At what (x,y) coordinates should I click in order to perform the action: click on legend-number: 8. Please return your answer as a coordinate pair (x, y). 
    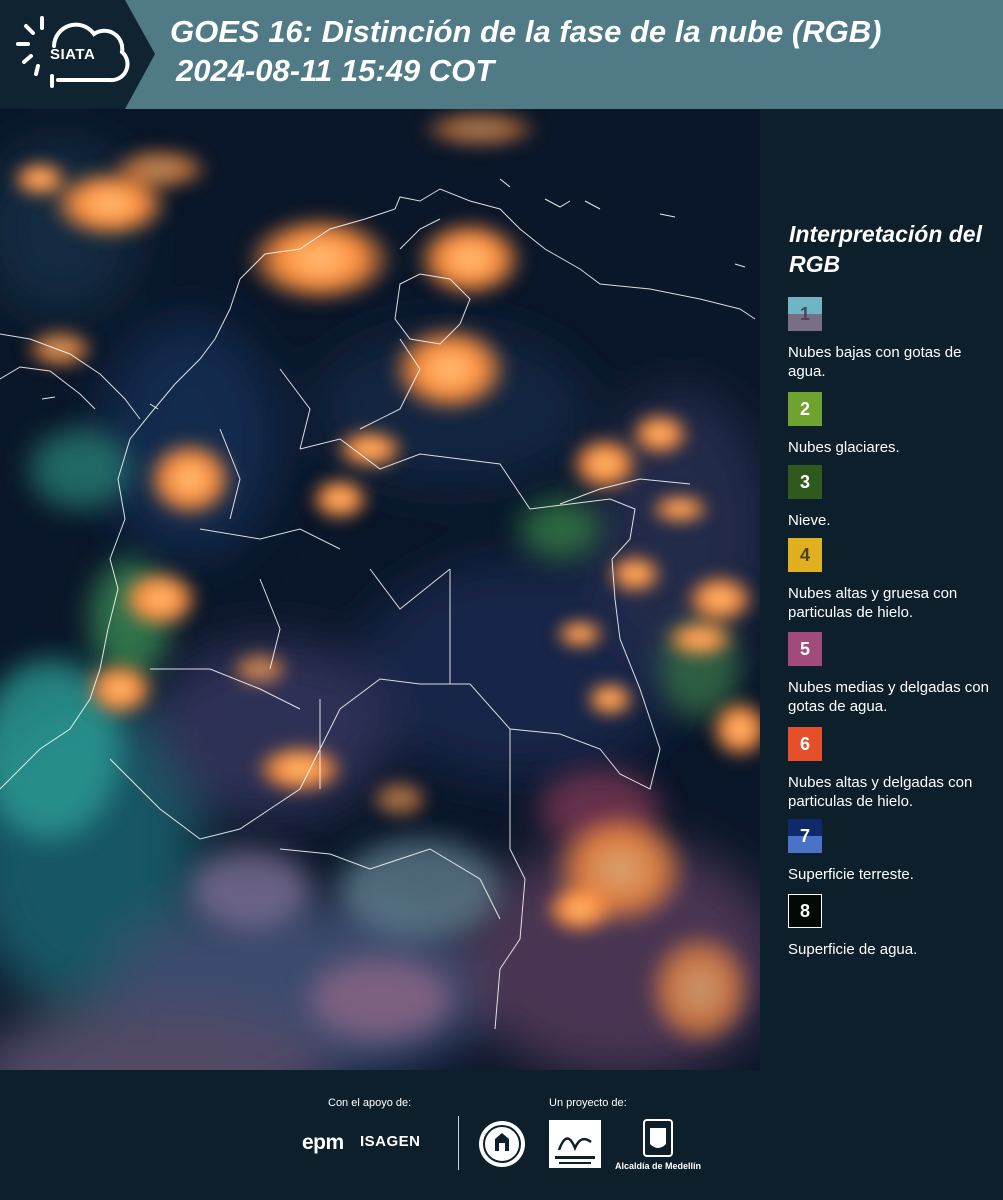
    Looking at the image, I should click on (804, 911).